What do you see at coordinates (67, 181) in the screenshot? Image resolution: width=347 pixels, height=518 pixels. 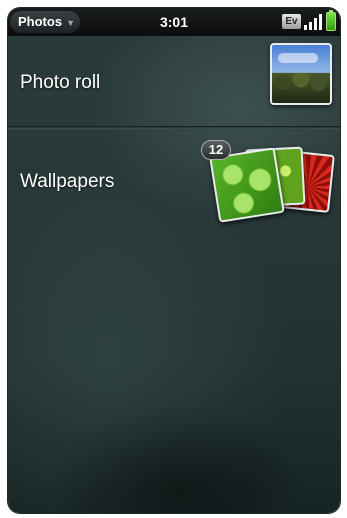 I see `album-label: Wallpapers` at bounding box center [67, 181].